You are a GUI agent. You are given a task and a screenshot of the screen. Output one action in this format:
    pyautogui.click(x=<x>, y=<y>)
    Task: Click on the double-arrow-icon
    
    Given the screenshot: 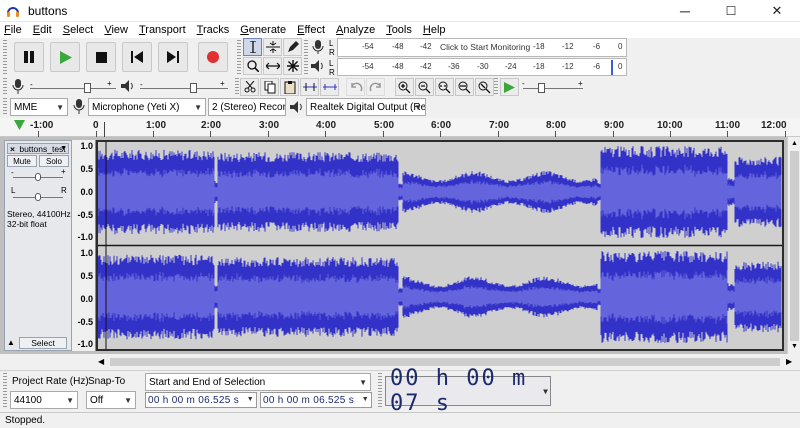 What is the action you would take?
    pyautogui.click(x=272, y=66)
    